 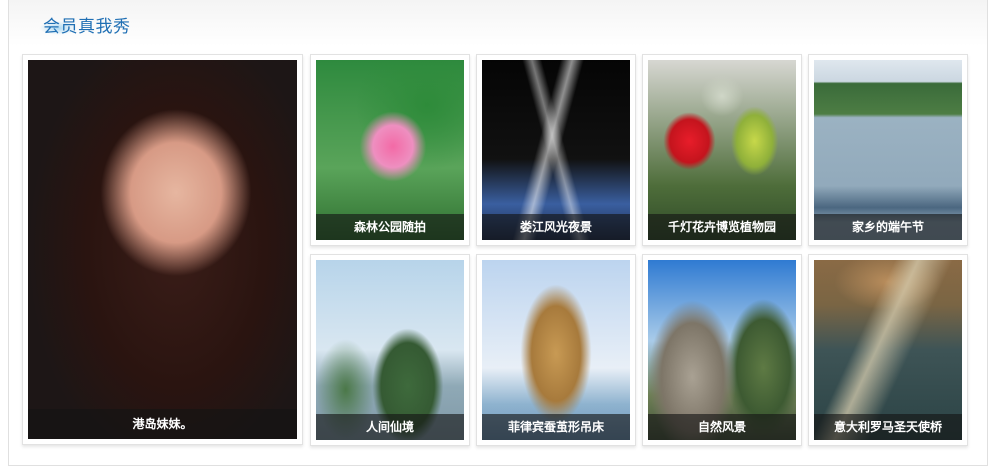 I want to click on cactus-photo: 千灯花卉博览植物园, so click(x=722, y=150).